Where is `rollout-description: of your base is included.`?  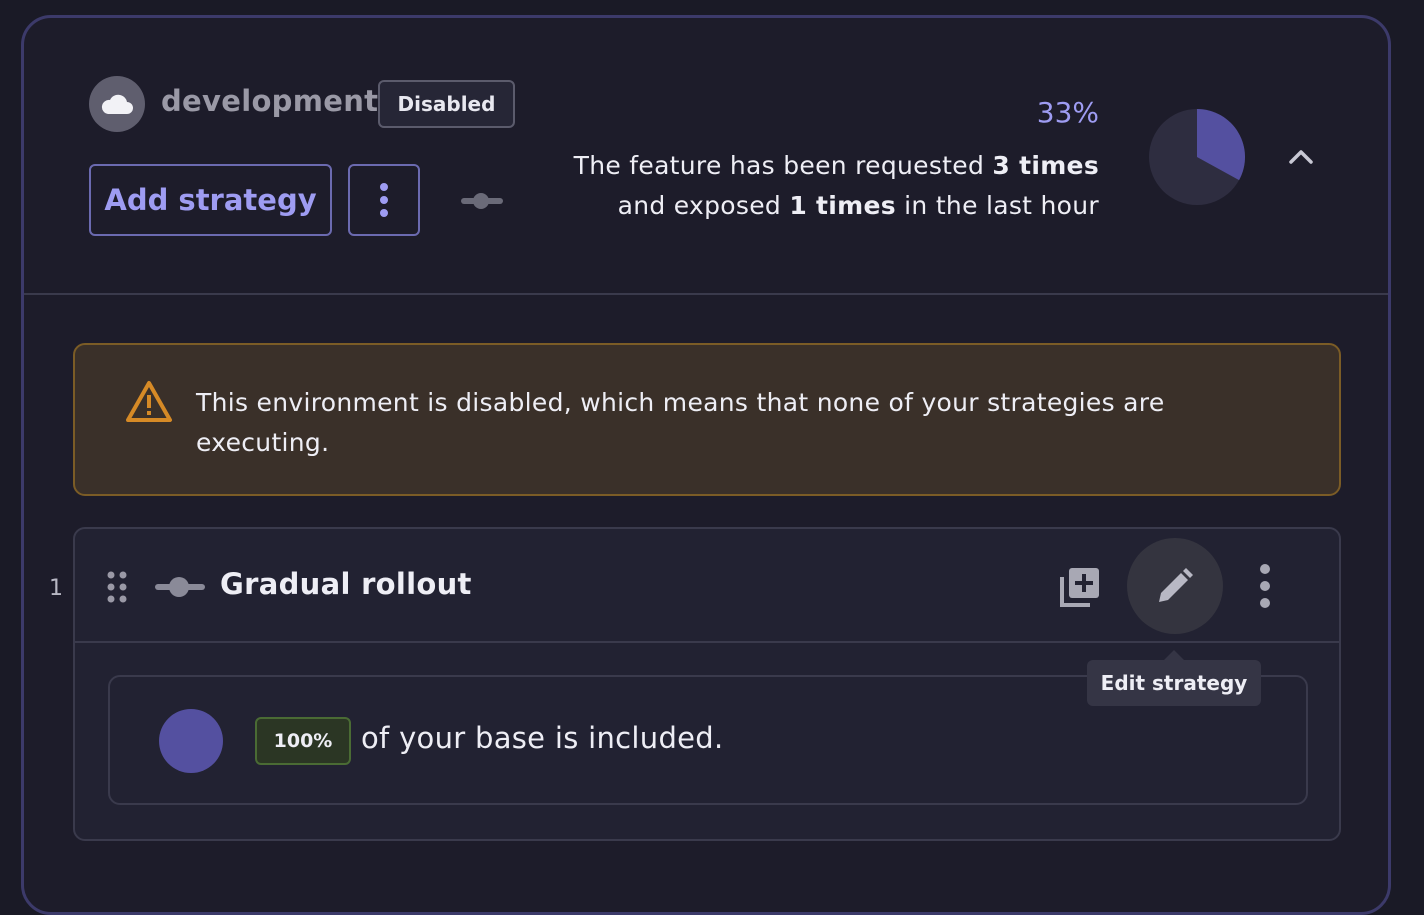 rollout-description: of your base is included. is located at coordinates (542, 738).